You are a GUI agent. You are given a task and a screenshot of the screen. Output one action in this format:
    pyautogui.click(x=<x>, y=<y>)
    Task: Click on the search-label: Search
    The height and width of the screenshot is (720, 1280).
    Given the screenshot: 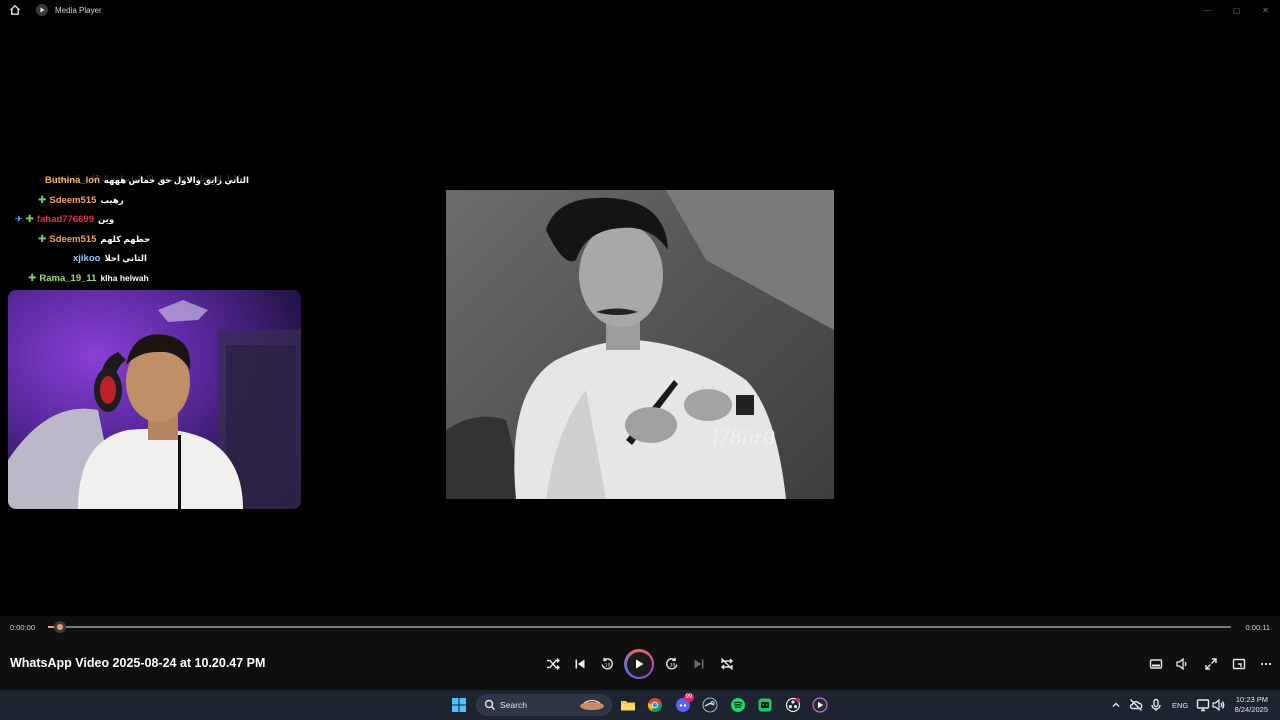 What is the action you would take?
    pyautogui.click(x=513, y=705)
    